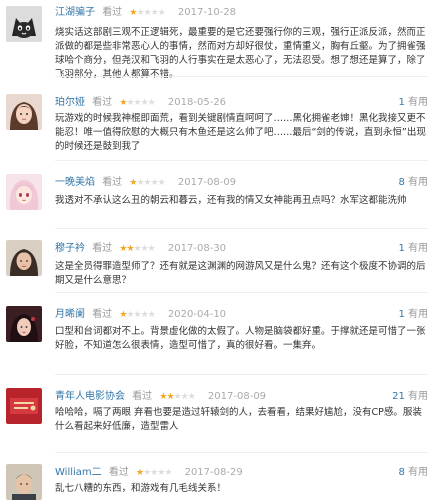 Image resolution: width=438 pixels, height=500 pixels. I want to click on cat-avatar-icon, so click(24, 24).